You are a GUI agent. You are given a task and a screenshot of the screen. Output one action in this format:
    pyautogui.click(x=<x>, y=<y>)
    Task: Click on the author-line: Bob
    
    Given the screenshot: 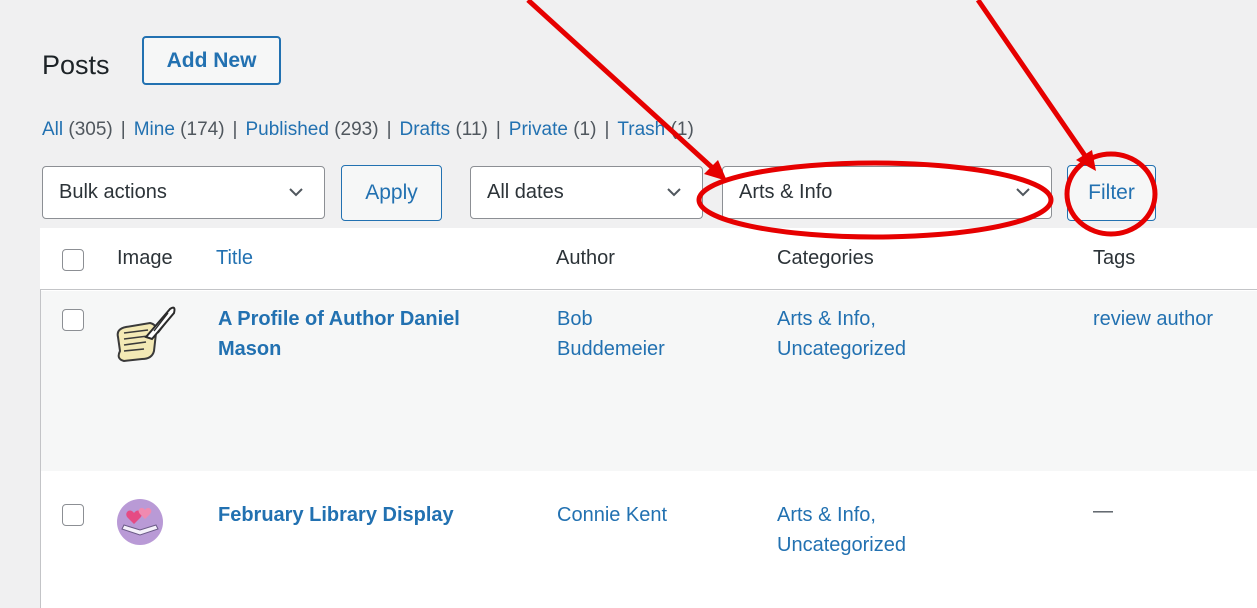 What is the action you would take?
    pyautogui.click(x=575, y=319)
    